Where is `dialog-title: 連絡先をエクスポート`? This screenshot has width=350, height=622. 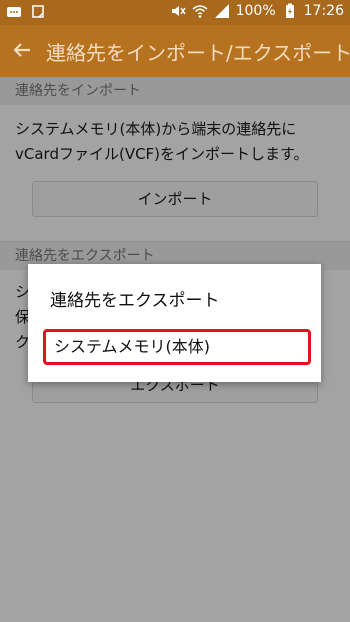
dialog-title: 連絡先をエクスポート is located at coordinates (135, 301).